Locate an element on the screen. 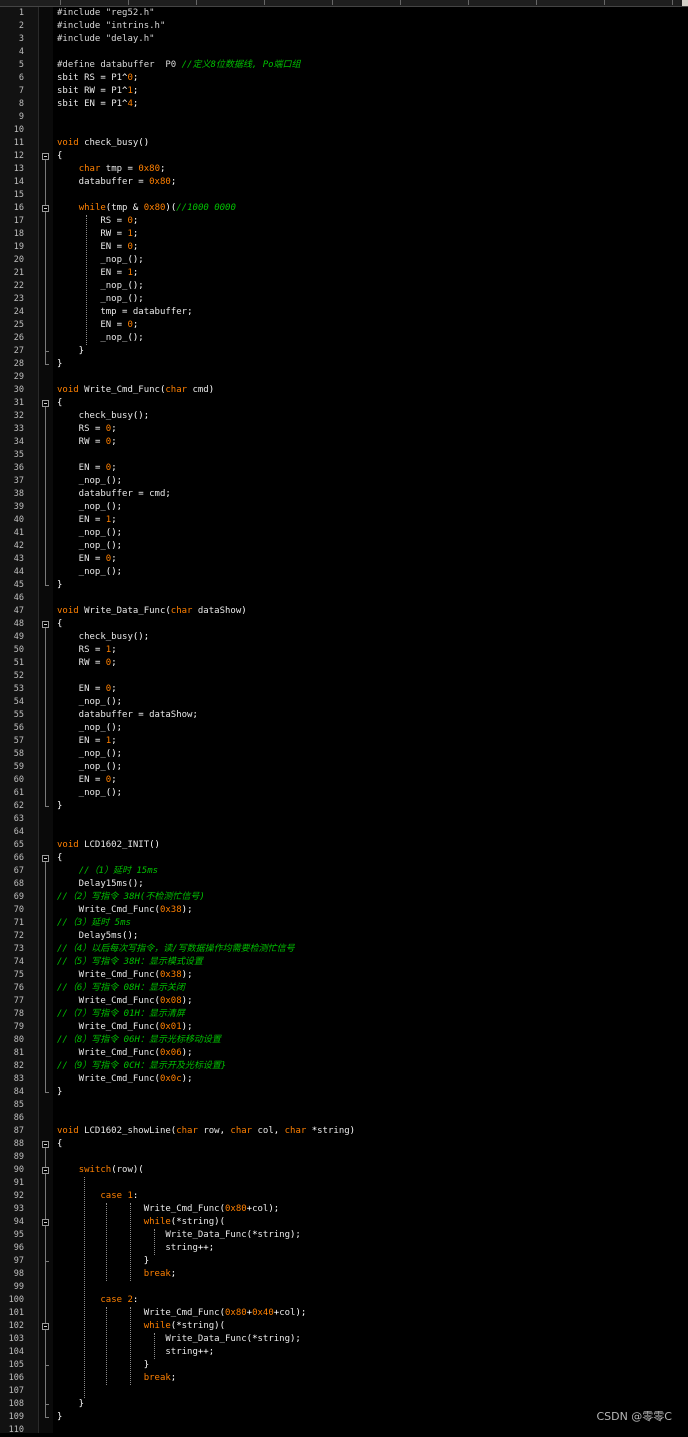 Image resolution: width=688 pixels, height=1437 pixels. code-line: 25 EN = 0; is located at coordinates (344, 325).